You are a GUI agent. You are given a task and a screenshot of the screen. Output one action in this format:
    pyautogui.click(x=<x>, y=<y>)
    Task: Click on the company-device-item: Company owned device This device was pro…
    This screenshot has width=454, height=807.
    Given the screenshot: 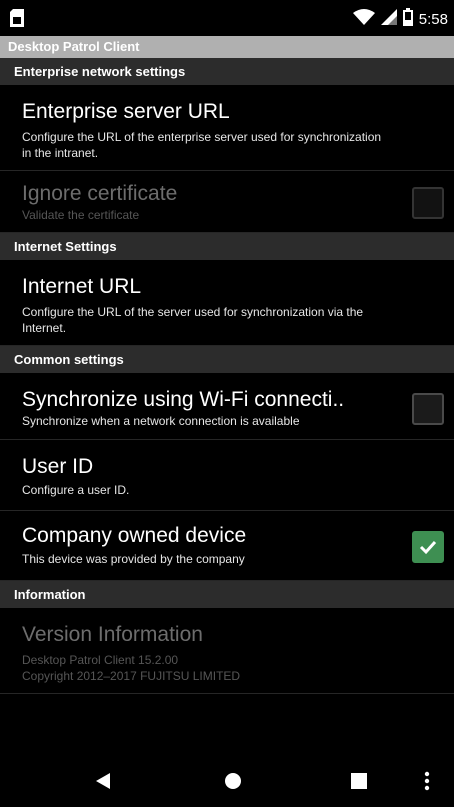 What is the action you would take?
    pyautogui.click(x=227, y=546)
    